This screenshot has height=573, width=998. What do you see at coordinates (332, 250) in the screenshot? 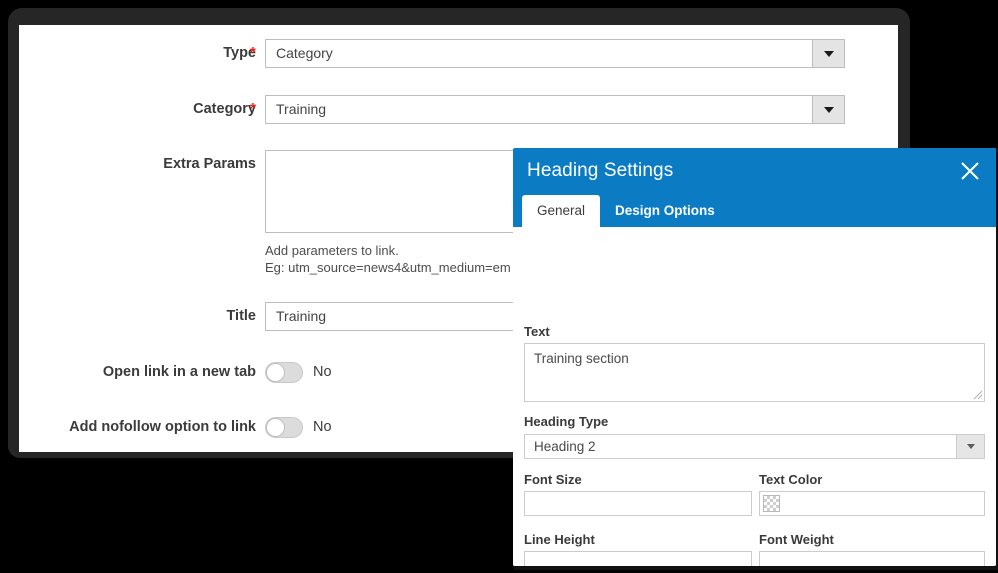
I see `extra-params-help-line-1: Add parameters to link.` at bounding box center [332, 250].